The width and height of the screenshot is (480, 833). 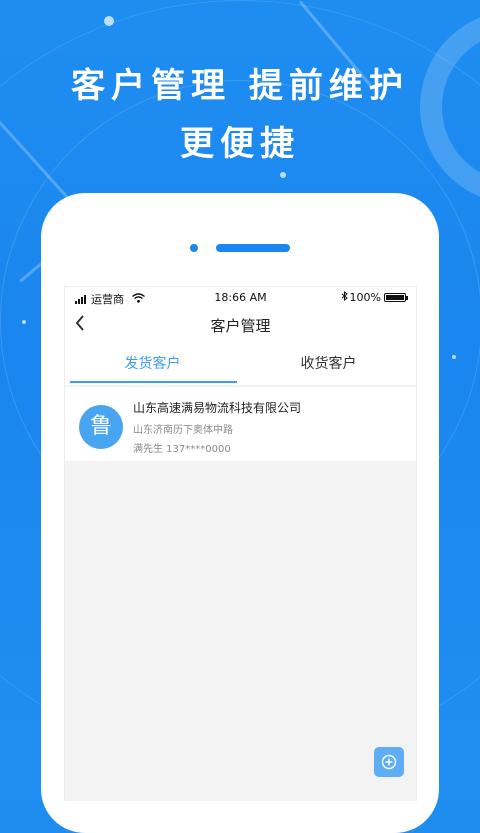 I want to click on page-title: 客户管理, so click(x=240, y=326).